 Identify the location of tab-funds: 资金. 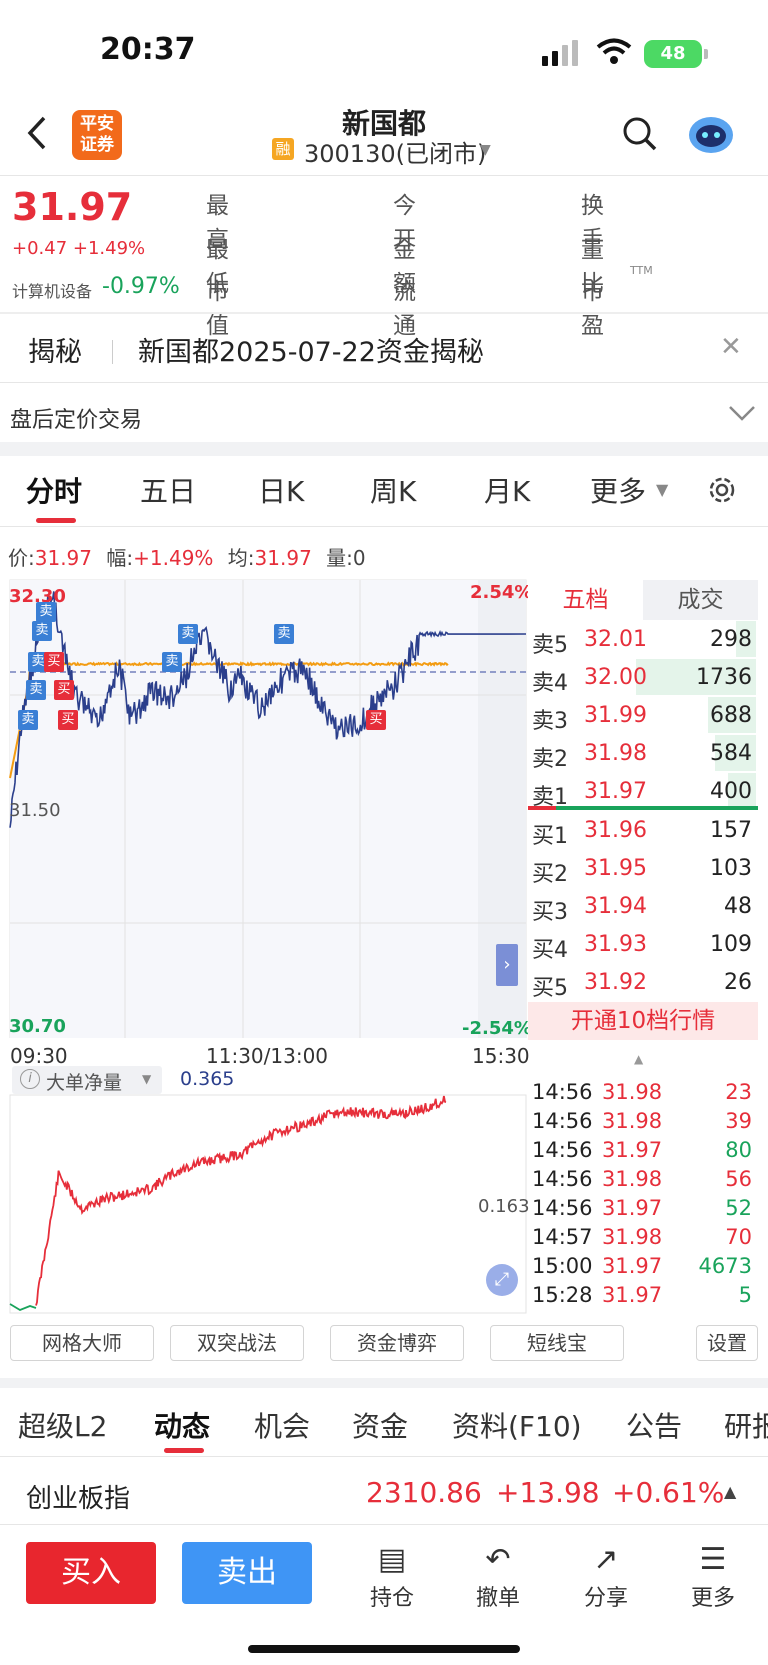
(380, 1425).